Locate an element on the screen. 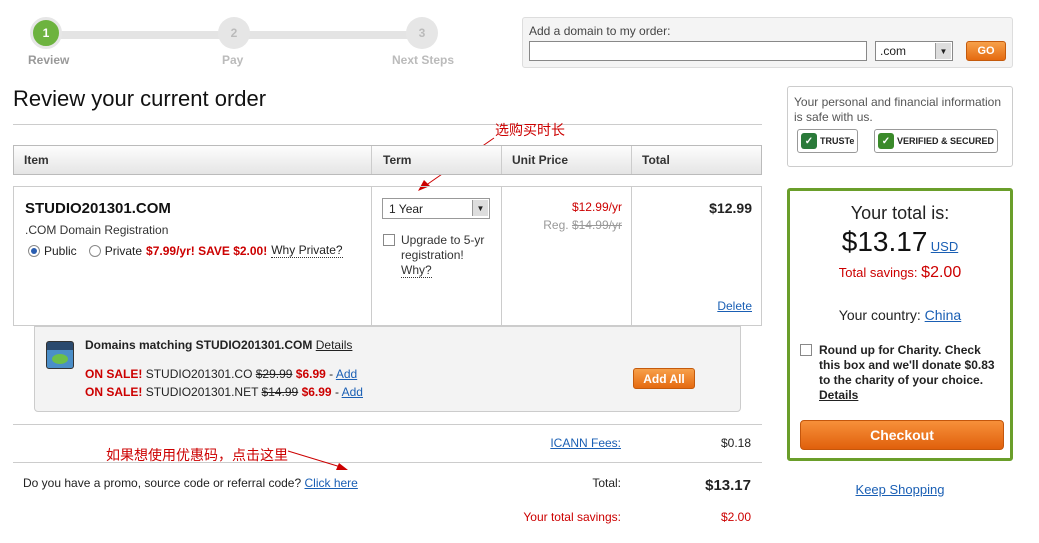  delete-link: Delete is located at coordinates (697, 306).